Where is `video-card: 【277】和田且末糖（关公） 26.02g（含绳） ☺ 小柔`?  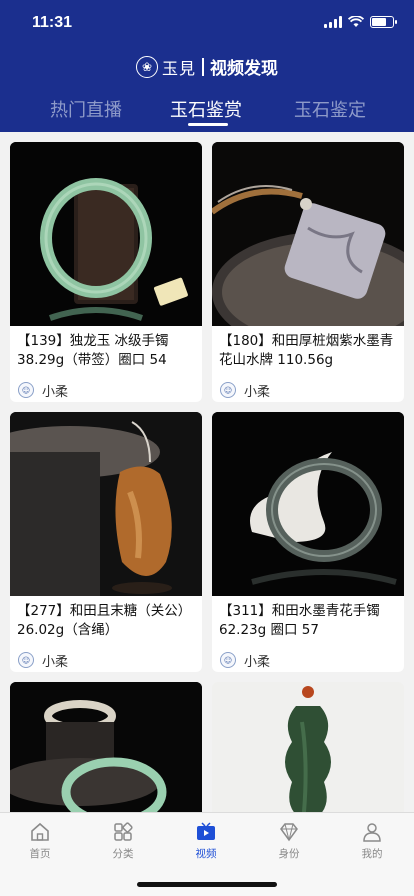 video-card: 【277】和田且末糖（关公） 26.02g（含绳） ☺ 小柔 is located at coordinates (106, 542).